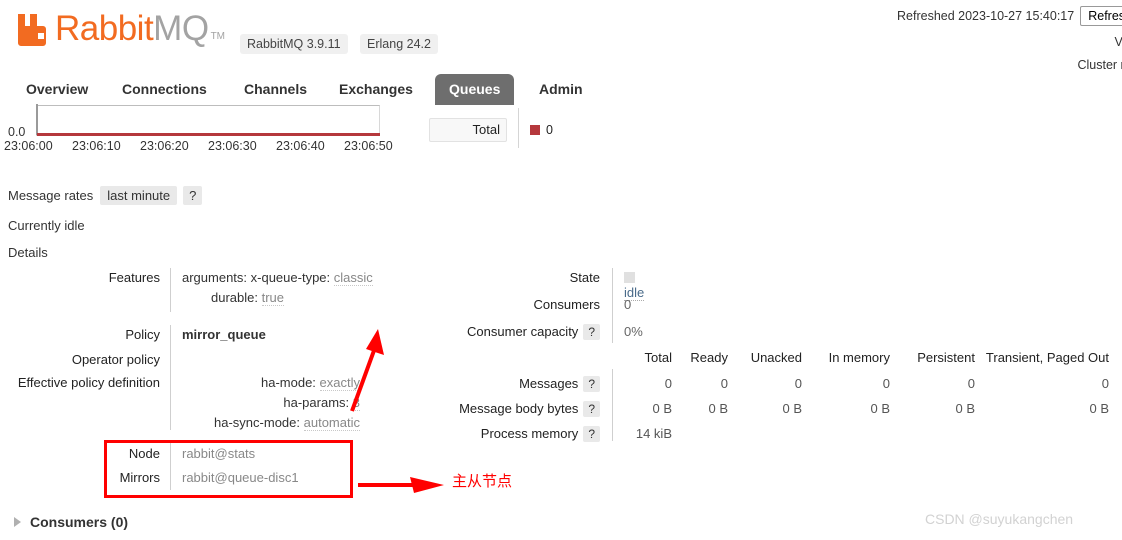 This screenshot has width=1122, height=540. What do you see at coordinates (1099, 65) in the screenshot?
I see `cluster-prefix: Cluster` at bounding box center [1099, 65].